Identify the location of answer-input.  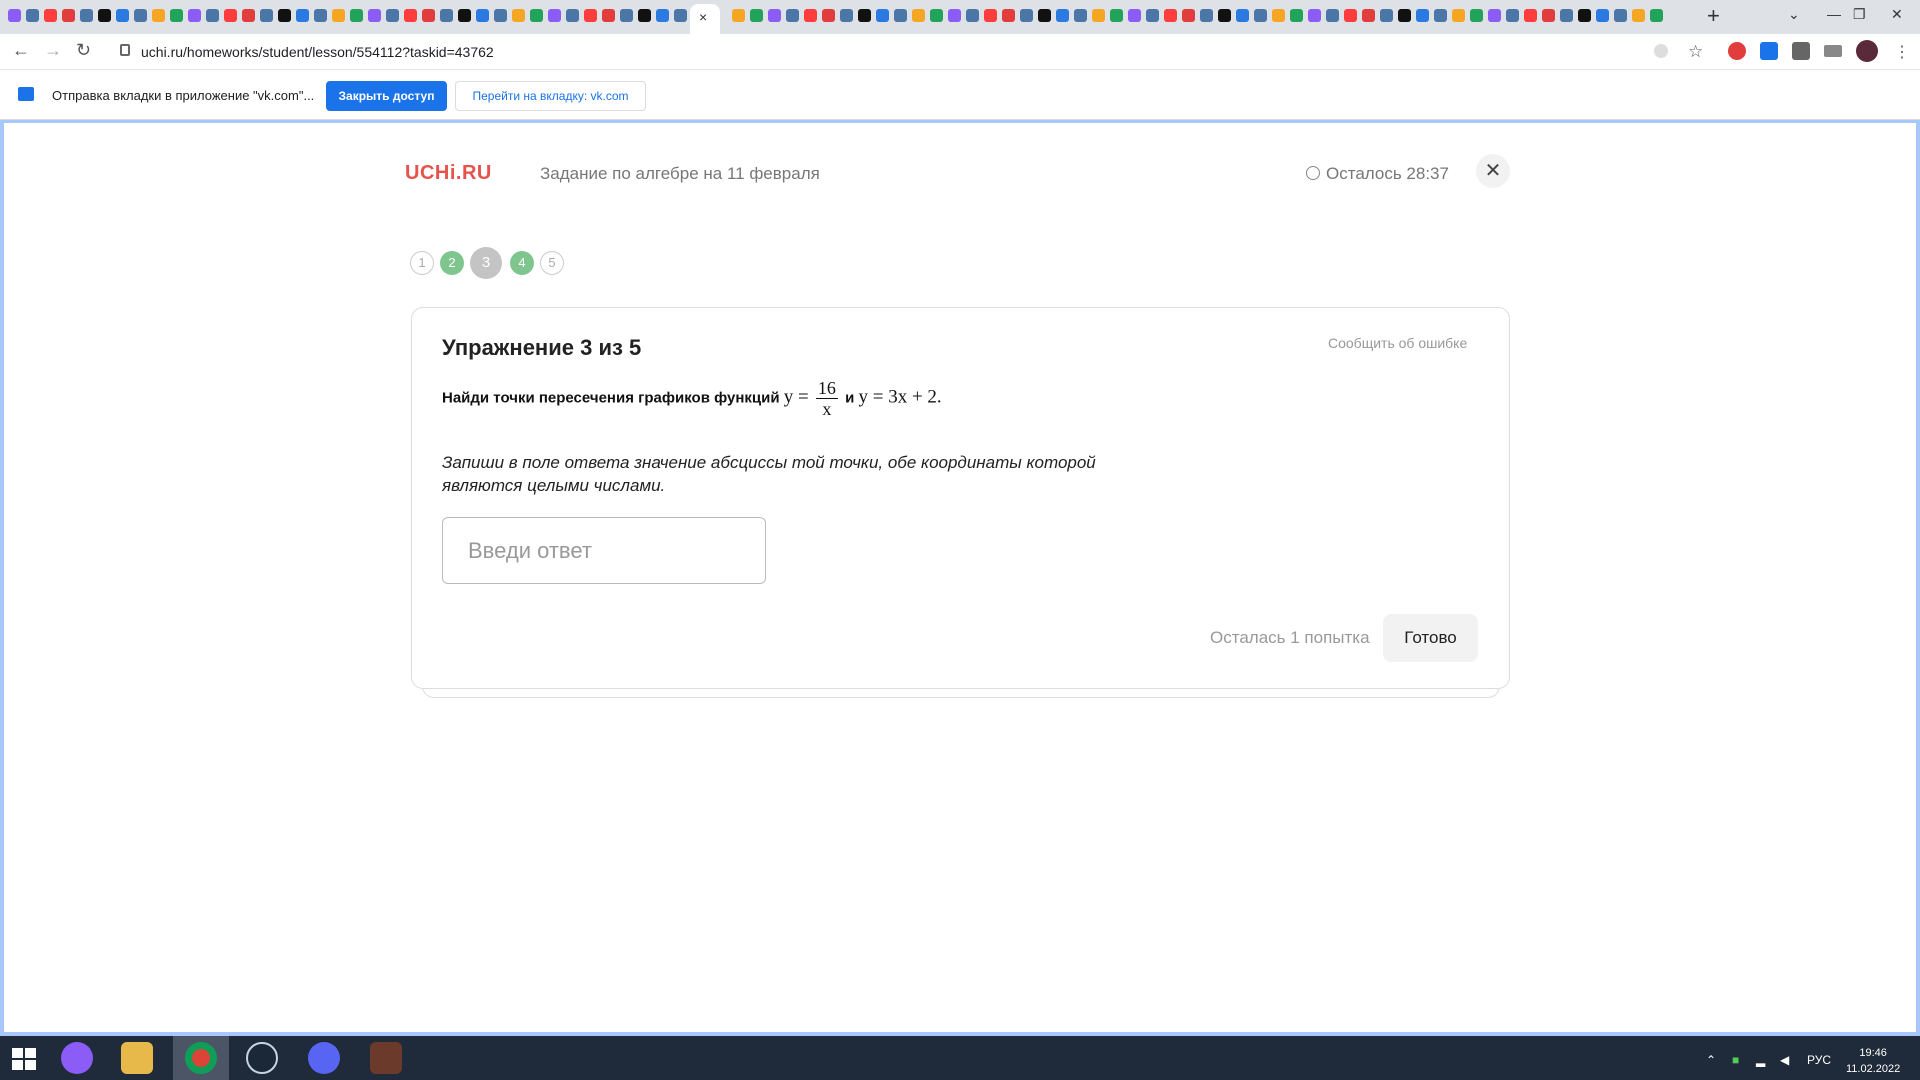
(604, 550).